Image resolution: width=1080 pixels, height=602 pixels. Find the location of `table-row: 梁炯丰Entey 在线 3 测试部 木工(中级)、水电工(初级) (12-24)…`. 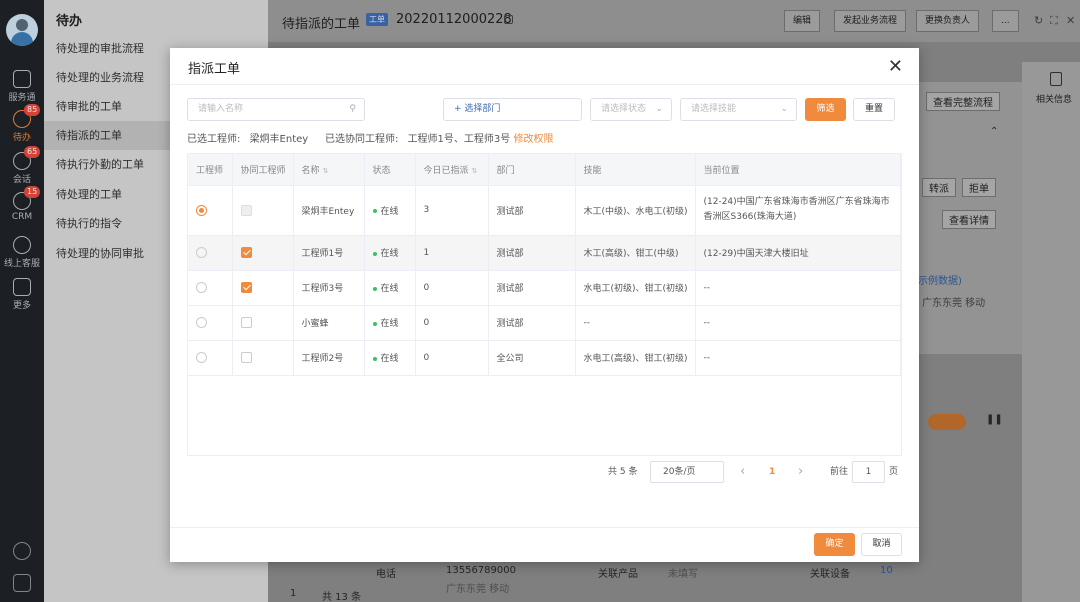

table-row: 梁炯丰Entey 在线 3 测试部 木工(中级)、水电工(初级) (12-24)… is located at coordinates (544, 210).